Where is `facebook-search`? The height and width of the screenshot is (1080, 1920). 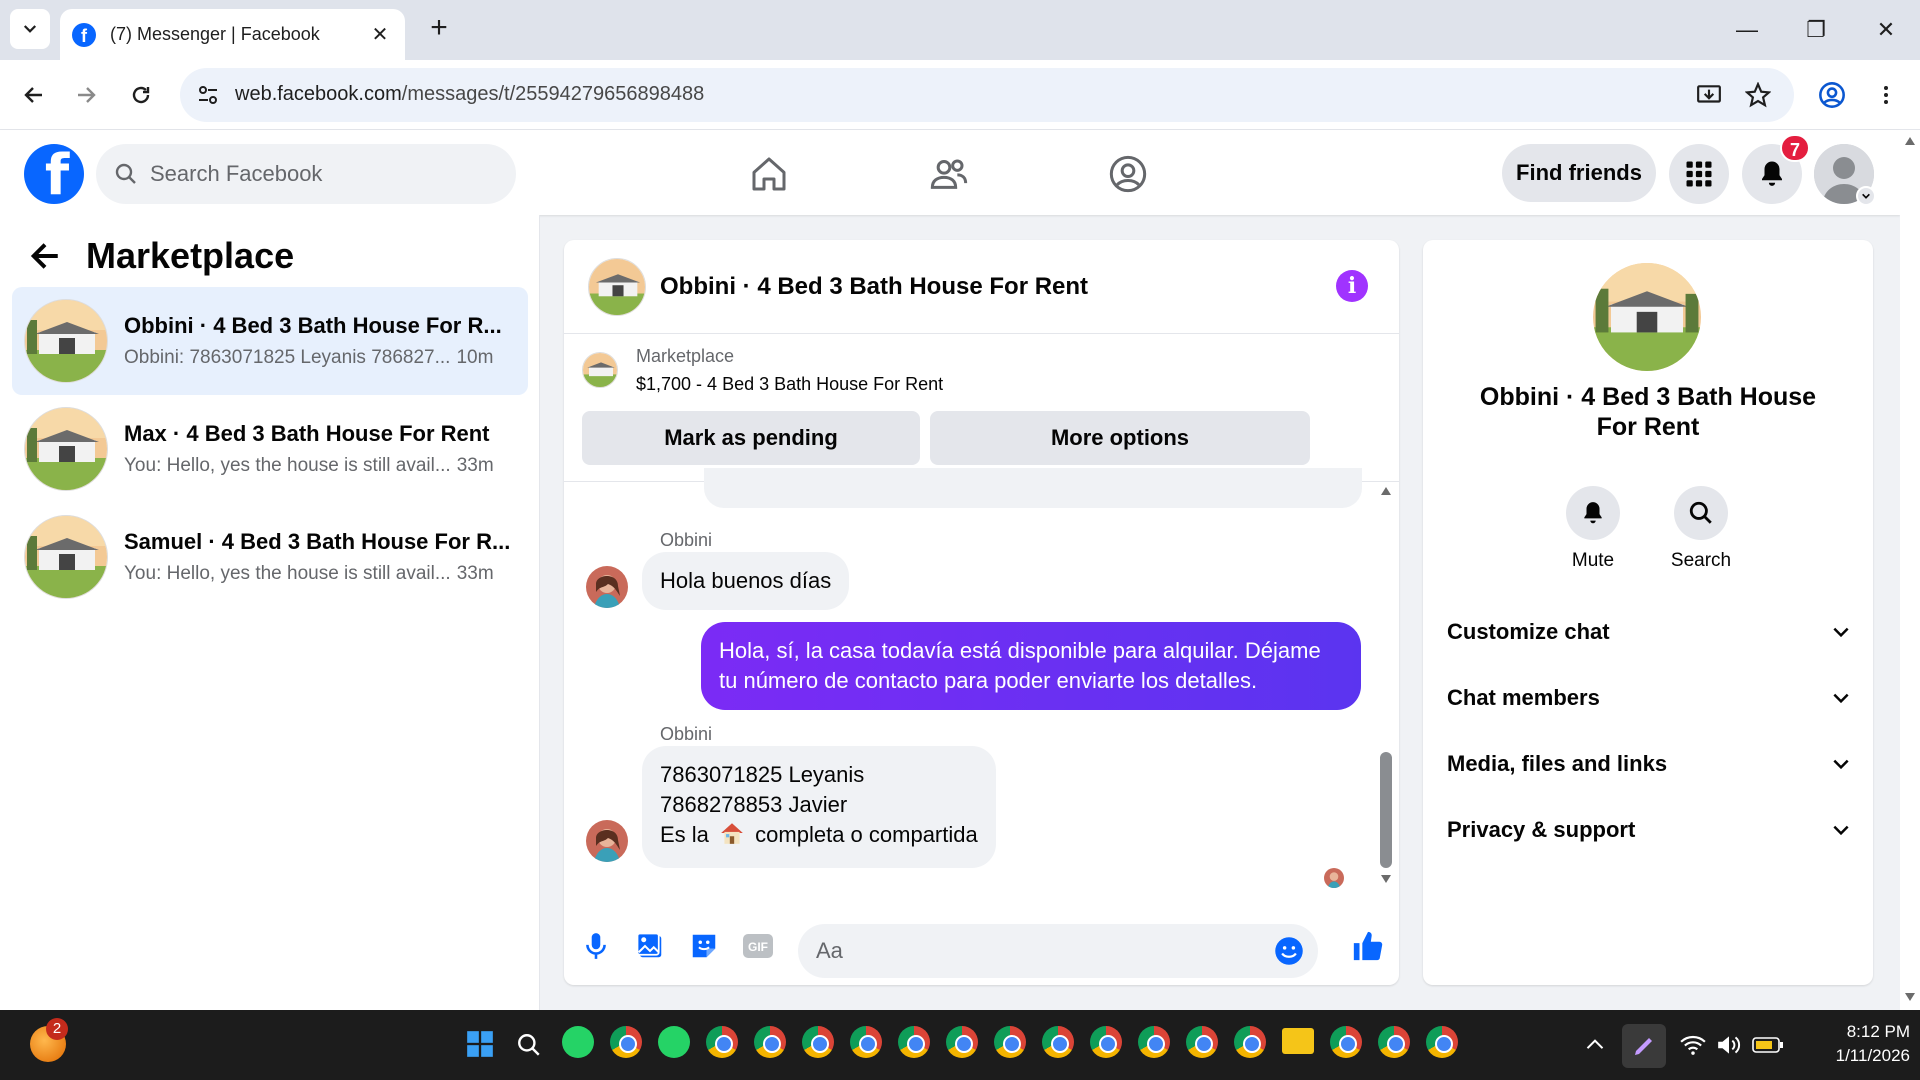 facebook-search is located at coordinates (306, 174).